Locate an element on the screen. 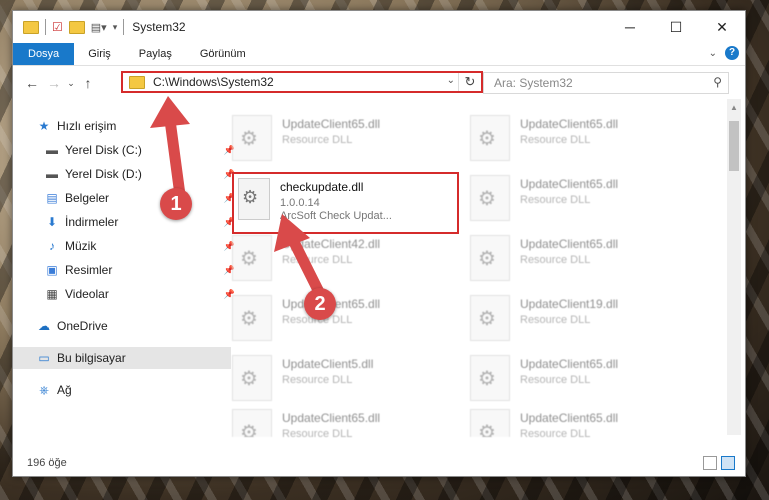  back-arrow-icon: ← is located at coordinates (32, 83).